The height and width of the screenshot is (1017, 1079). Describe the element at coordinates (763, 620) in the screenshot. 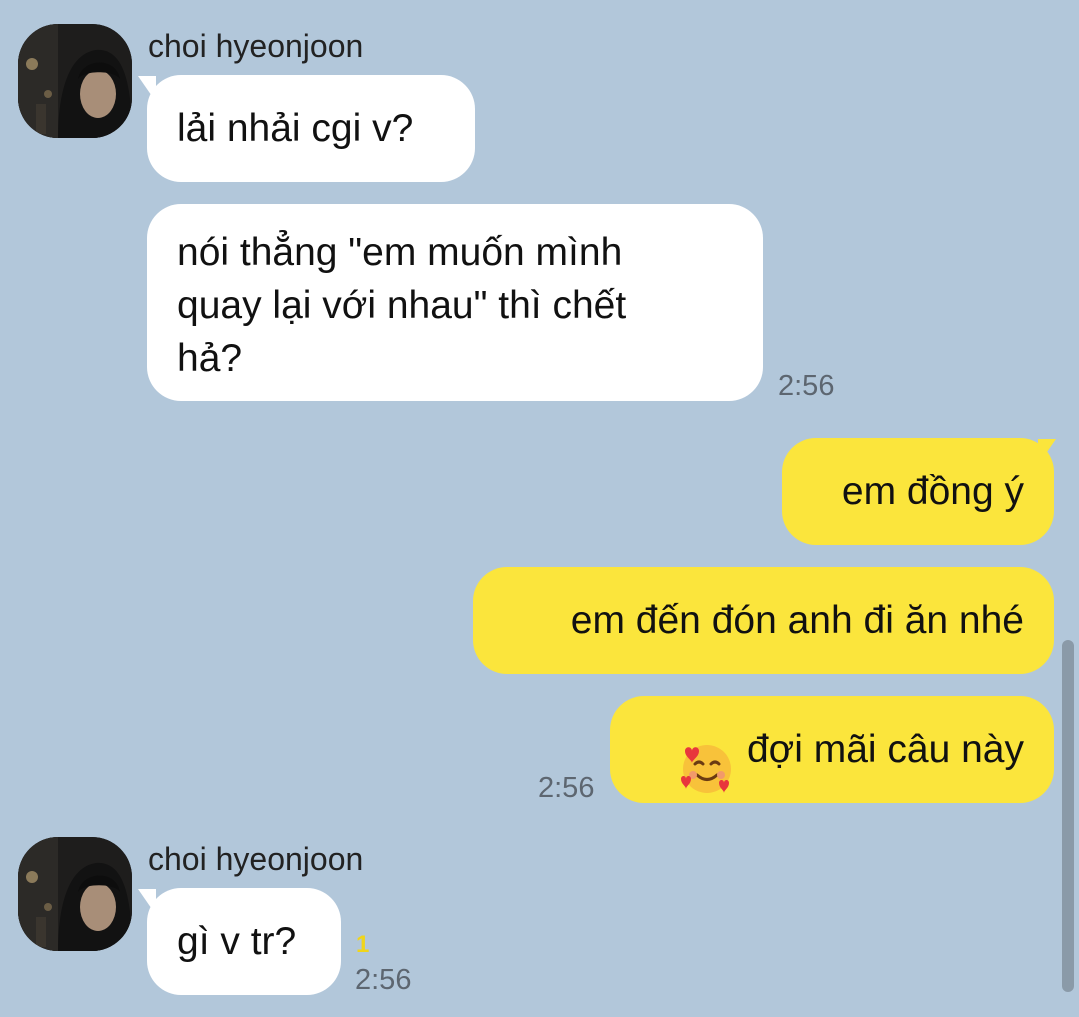

I see `outgoing-message-bubble: em đến đón anh đi ăn nhé` at that location.